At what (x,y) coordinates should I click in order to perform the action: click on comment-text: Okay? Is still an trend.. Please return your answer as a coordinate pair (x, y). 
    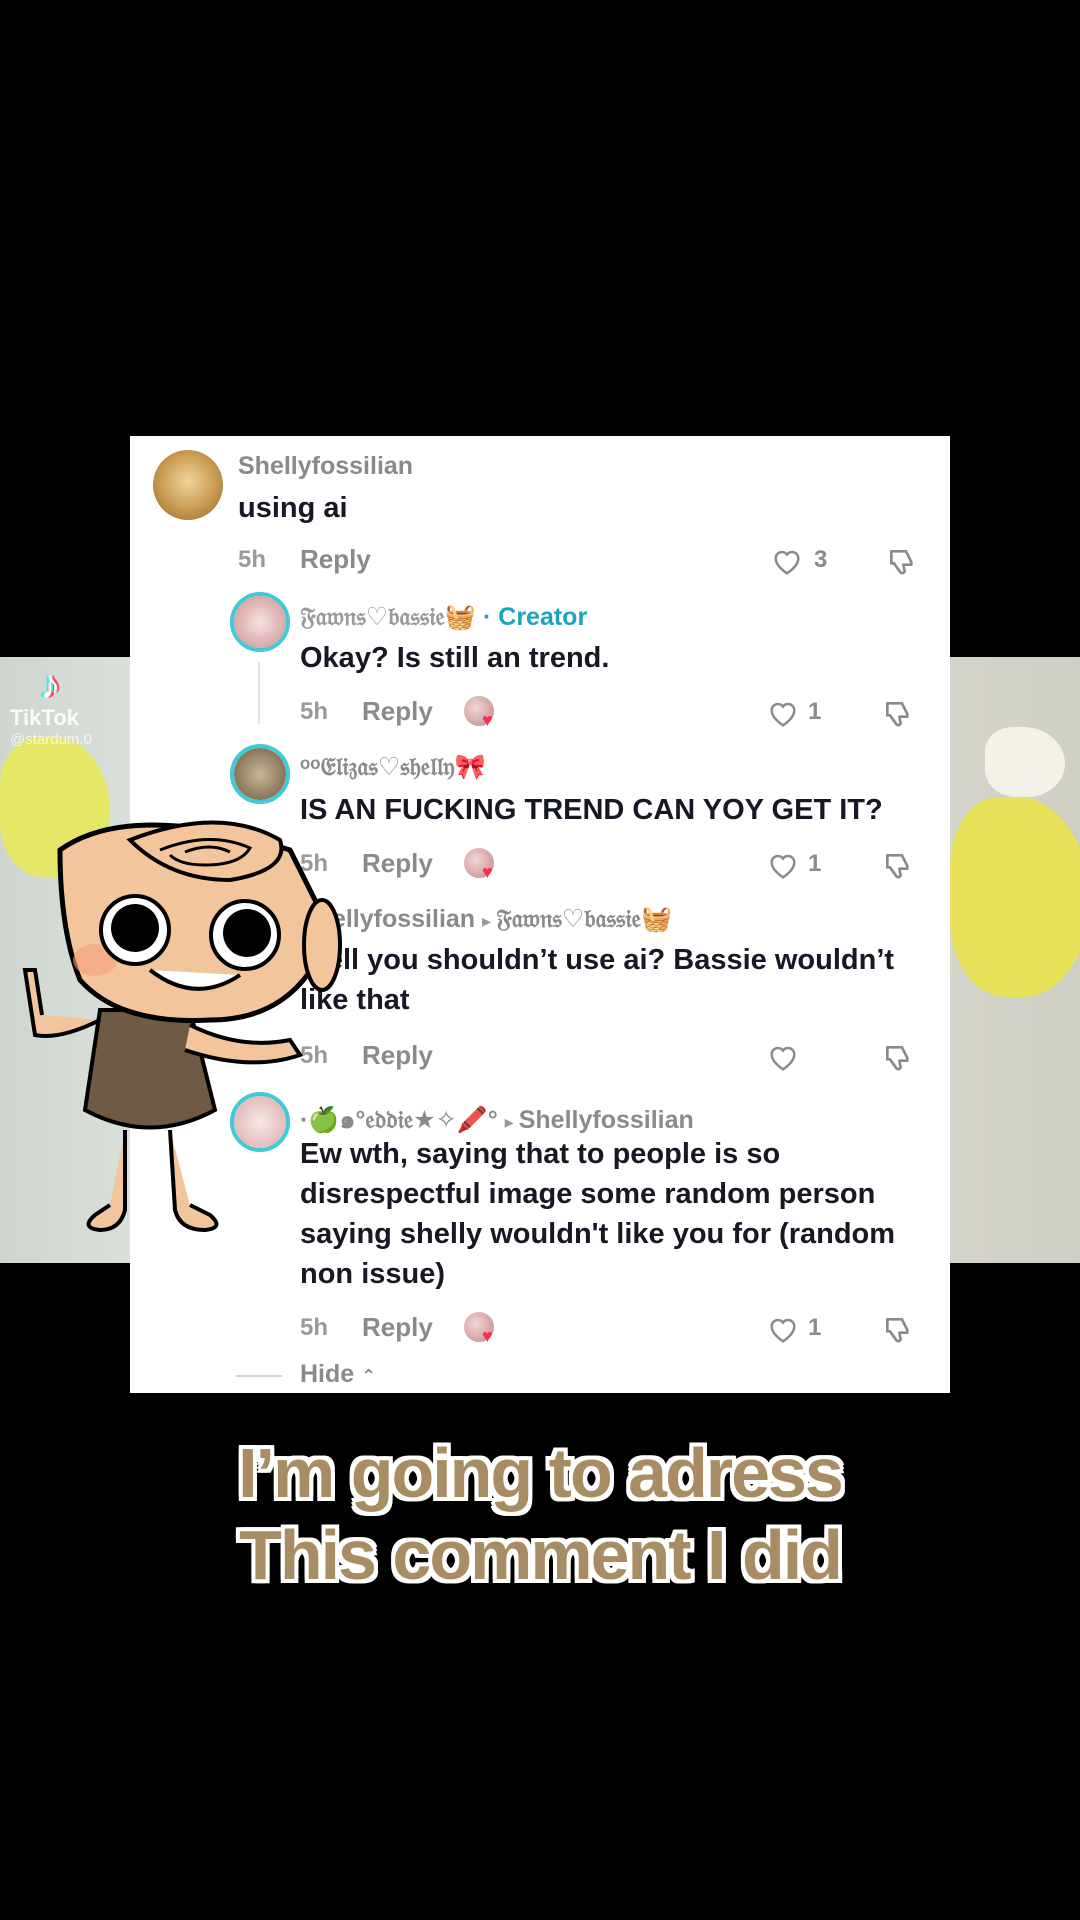
    Looking at the image, I should click on (455, 658).